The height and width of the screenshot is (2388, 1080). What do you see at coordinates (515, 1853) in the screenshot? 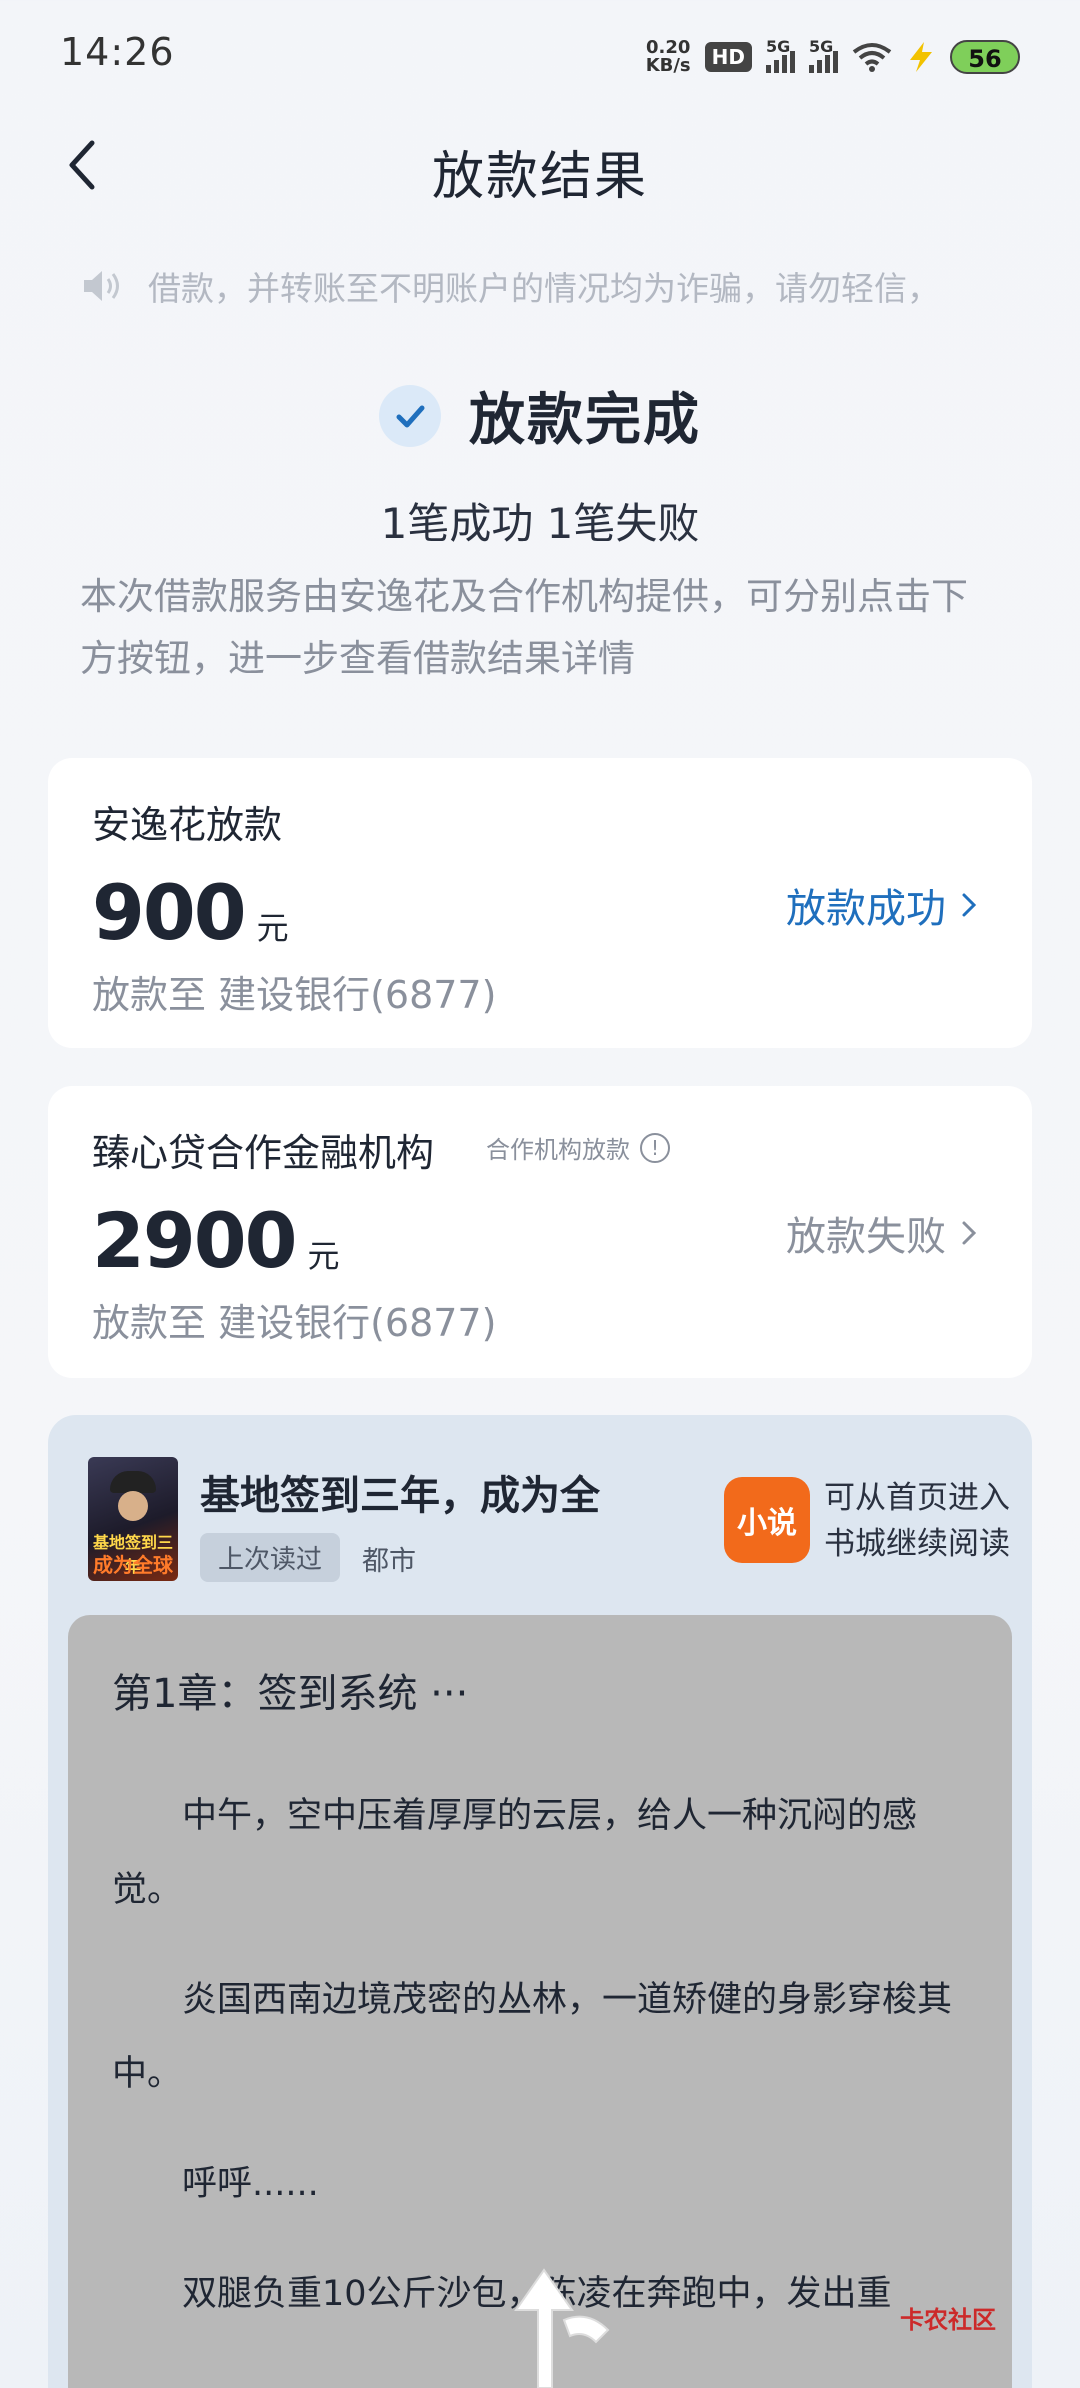
I see `chapter-paragraph: 中午，空中压着厚厚的云层，给人一种沉闷的感觉。` at bounding box center [515, 1853].